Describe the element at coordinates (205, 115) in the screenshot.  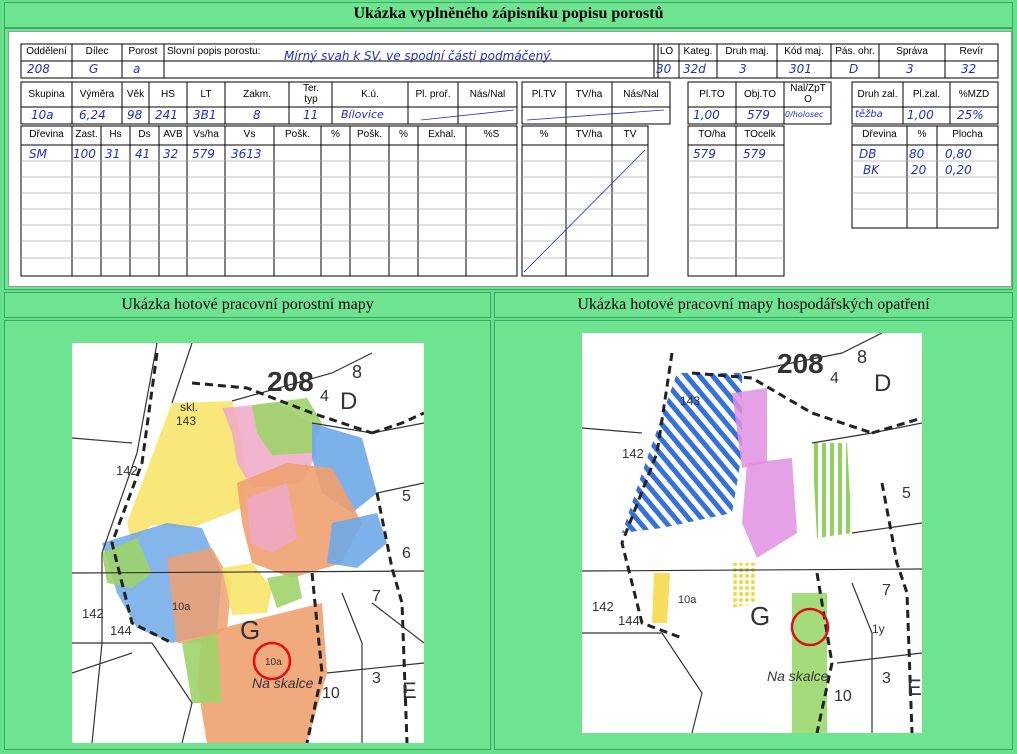
I see `val-lt: 3B1` at that location.